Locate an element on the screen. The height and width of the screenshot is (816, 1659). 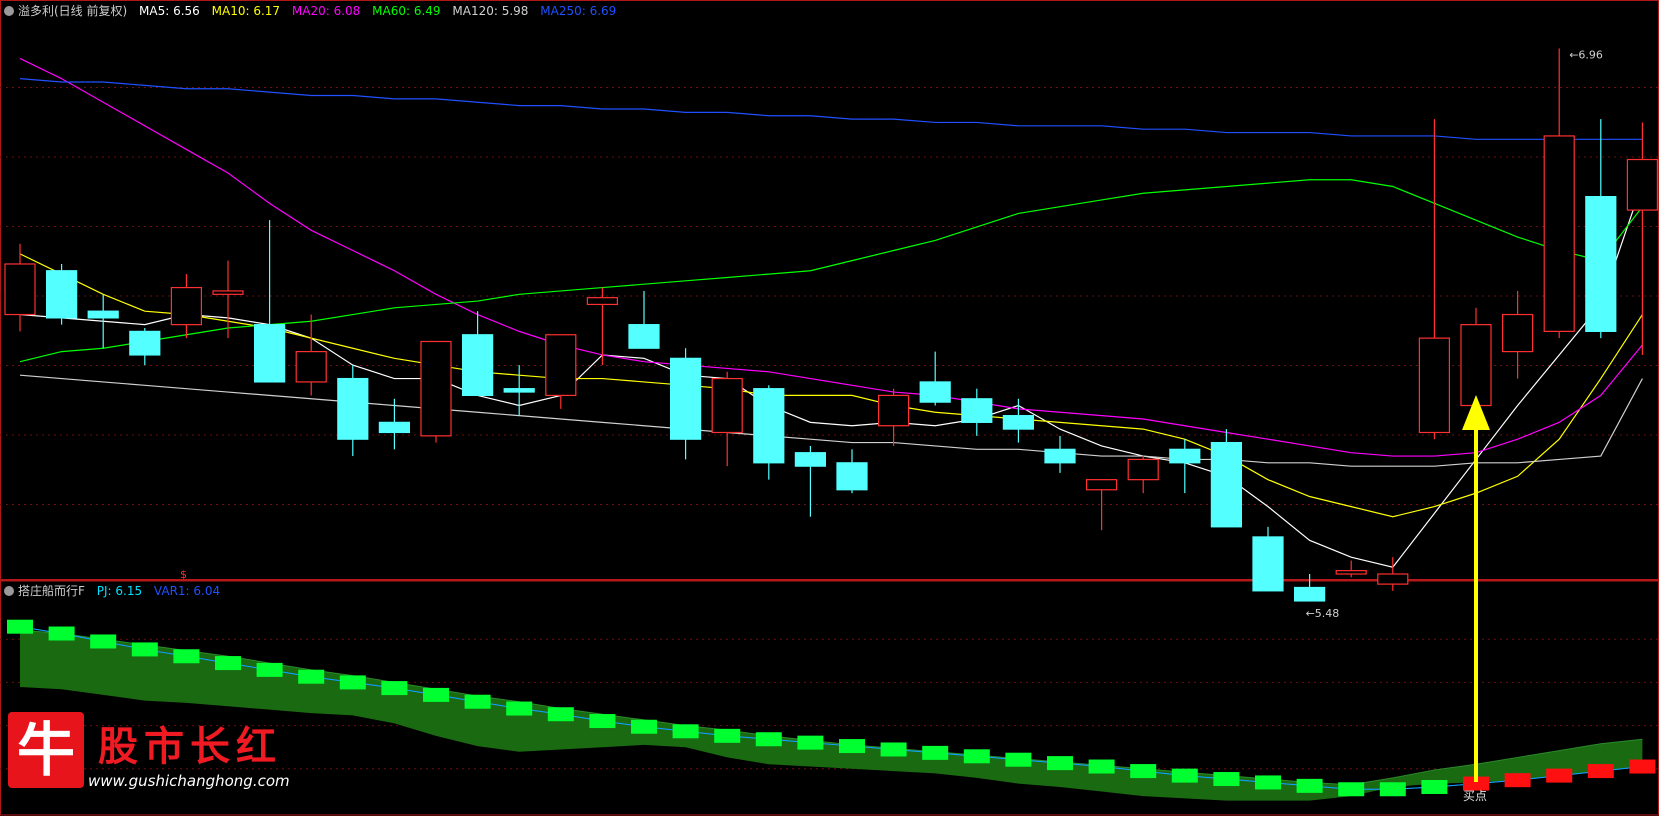
indicator-header: 搭庄船而行F PJ: 6.15 VAR1: 6.04 is located at coordinates (116, 590).